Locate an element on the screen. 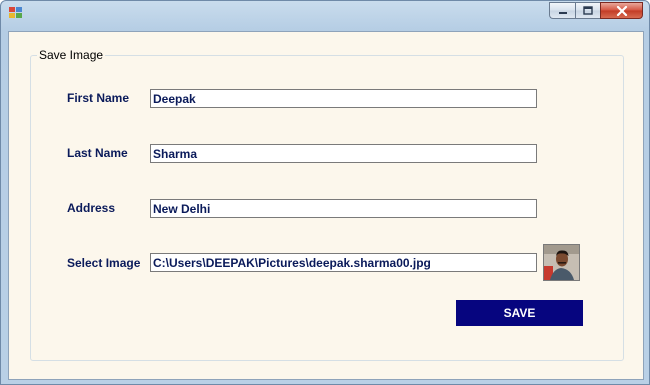  user-photo-icon is located at coordinates (561, 262).